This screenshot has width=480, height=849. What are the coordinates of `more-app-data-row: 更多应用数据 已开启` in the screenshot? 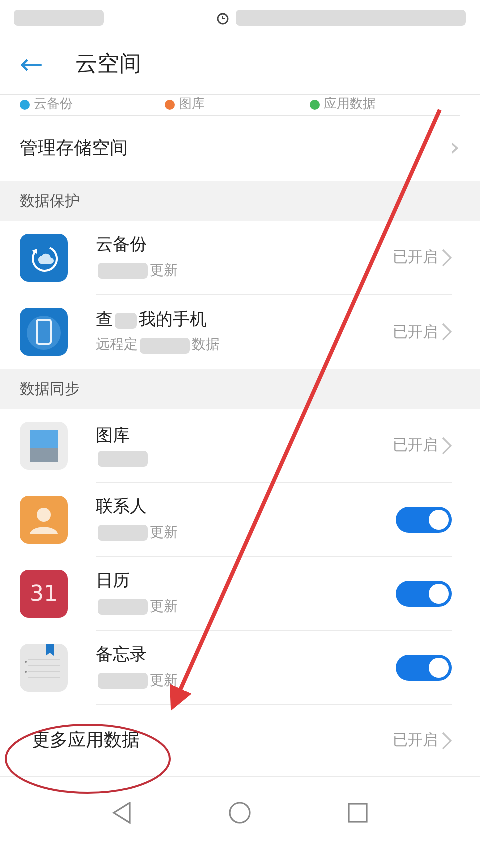 It's located at (240, 741).